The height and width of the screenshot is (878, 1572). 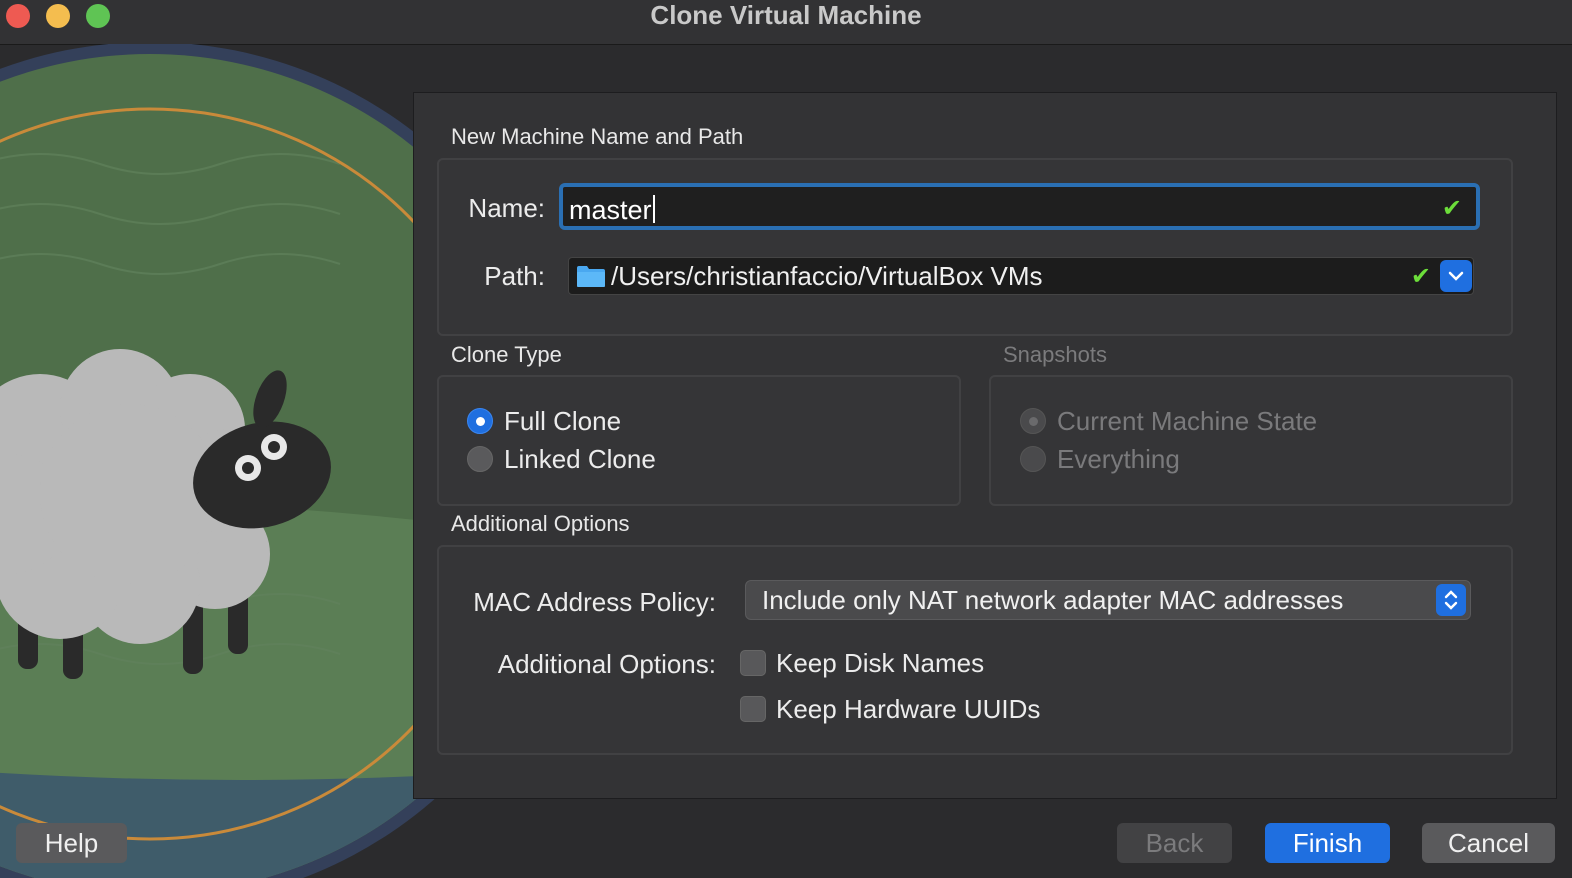 What do you see at coordinates (506, 208) in the screenshot?
I see `name-label: Name:` at bounding box center [506, 208].